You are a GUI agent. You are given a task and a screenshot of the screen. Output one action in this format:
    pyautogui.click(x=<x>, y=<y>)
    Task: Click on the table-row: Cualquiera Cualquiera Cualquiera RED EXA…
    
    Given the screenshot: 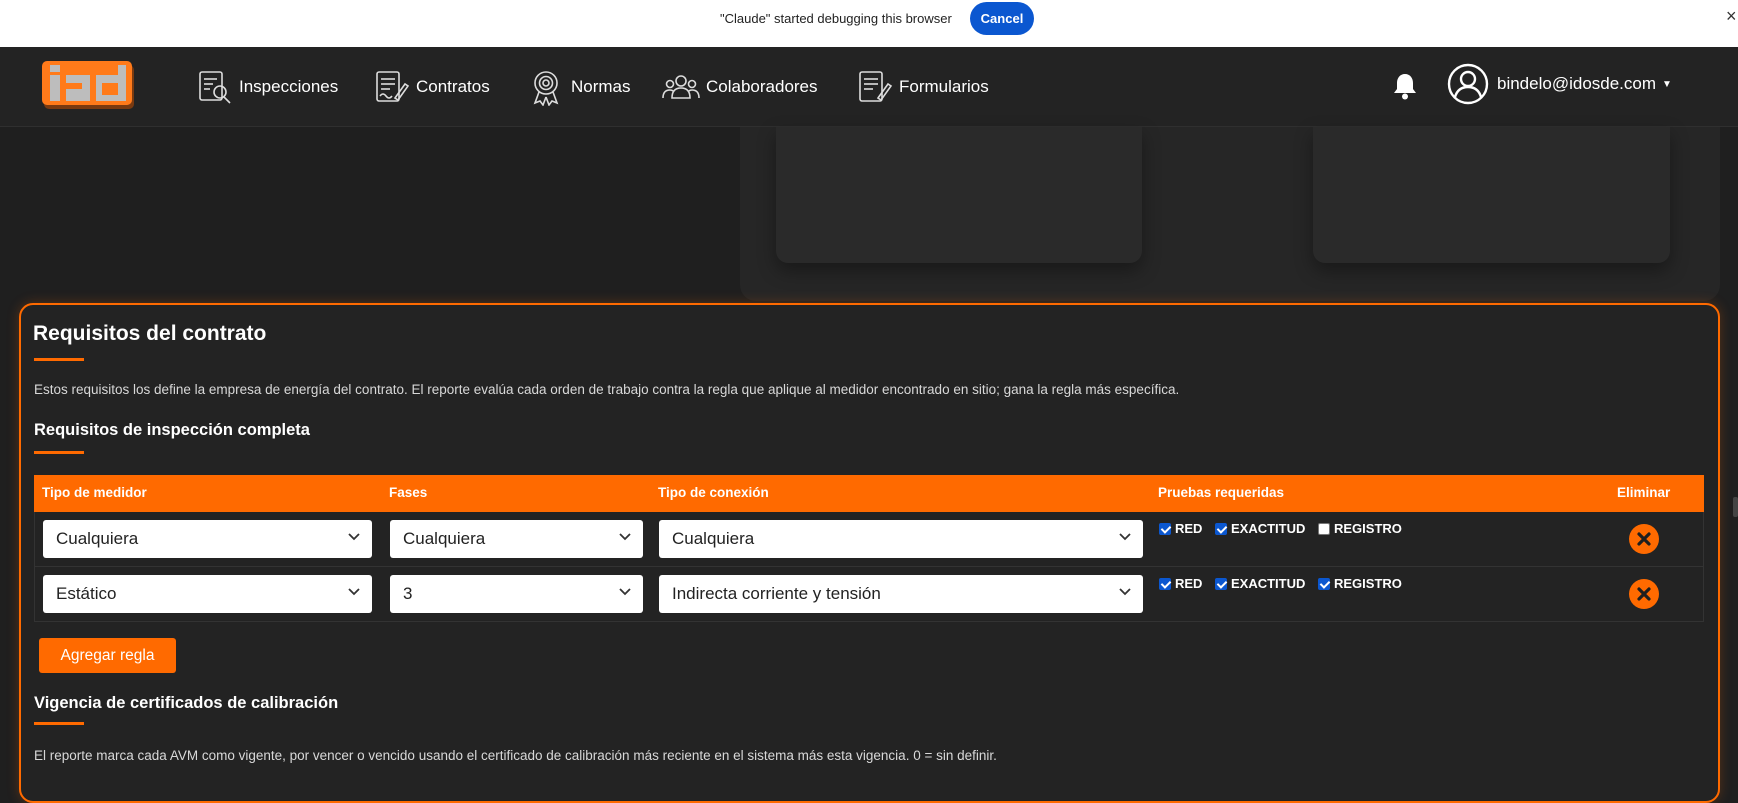 What is the action you would take?
    pyautogui.click(x=869, y=539)
    